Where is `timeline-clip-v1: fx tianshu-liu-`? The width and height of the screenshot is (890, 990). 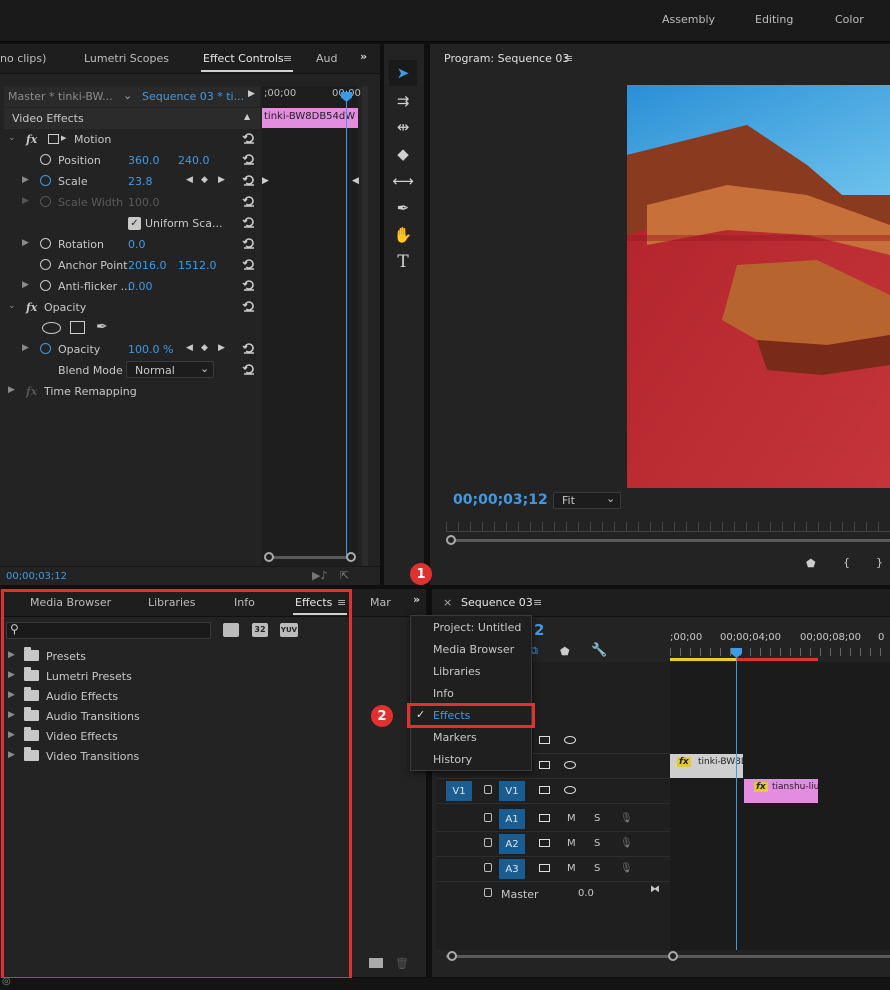 timeline-clip-v1: fx tianshu-liu- is located at coordinates (781, 791).